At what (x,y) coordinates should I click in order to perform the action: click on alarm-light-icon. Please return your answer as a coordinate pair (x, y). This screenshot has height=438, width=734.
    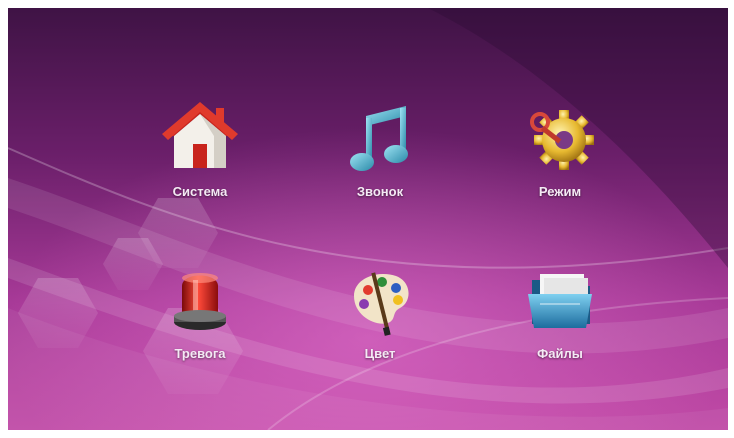
    Looking at the image, I should click on (200, 301).